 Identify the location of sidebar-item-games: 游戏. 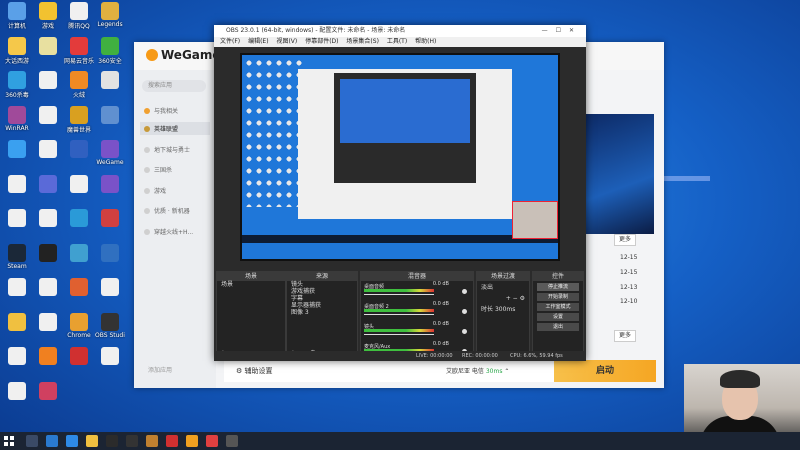
(155, 190).